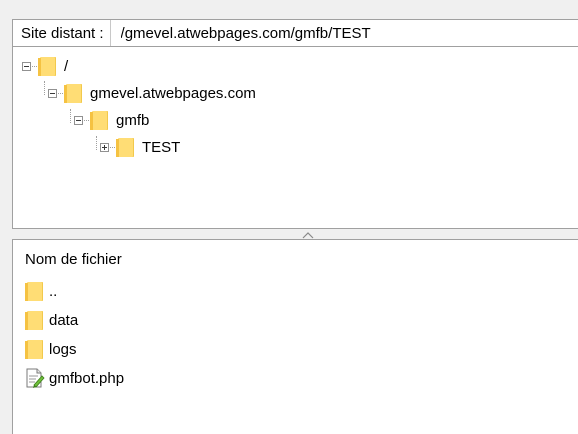 The width and height of the screenshot is (578, 434). I want to click on file-row: .., so click(41, 291).